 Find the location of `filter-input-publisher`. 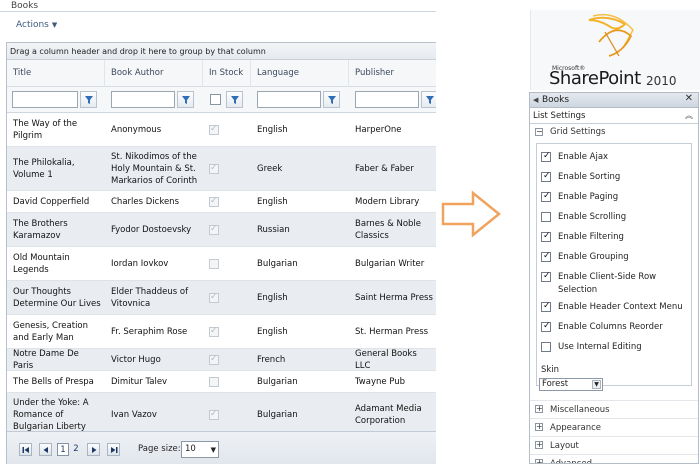

filter-input-publisher is located at coordinates (387, 99).